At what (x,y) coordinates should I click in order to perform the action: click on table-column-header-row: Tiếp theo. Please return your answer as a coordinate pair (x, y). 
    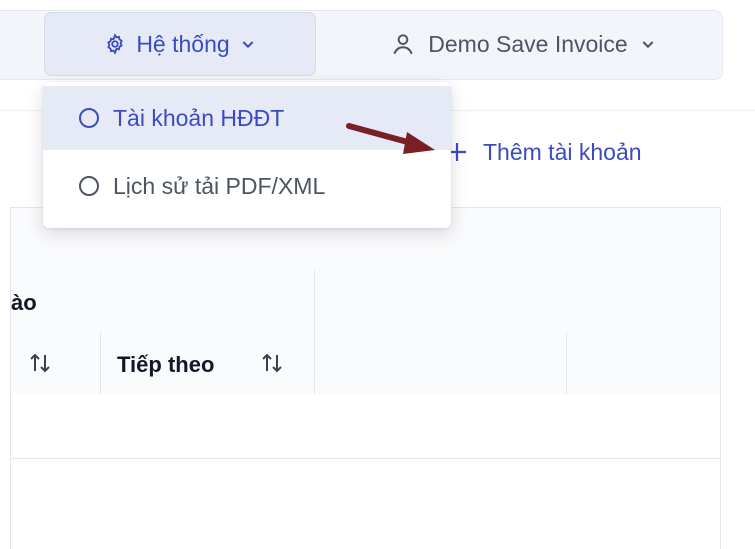
    Looking at the image, I should click on (365, 363).